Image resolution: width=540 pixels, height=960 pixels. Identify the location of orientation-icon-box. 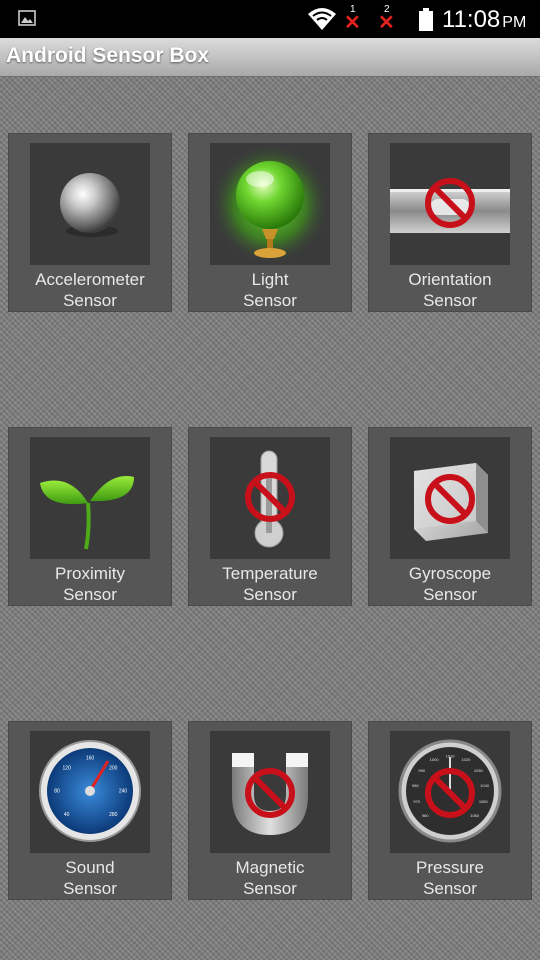
(450, 204).